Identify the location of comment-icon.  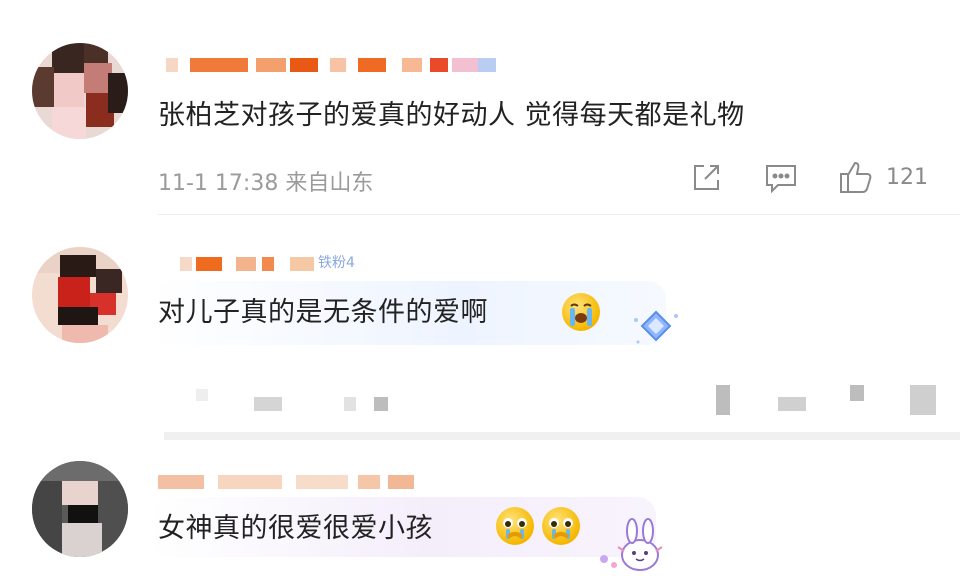
(781, 178).